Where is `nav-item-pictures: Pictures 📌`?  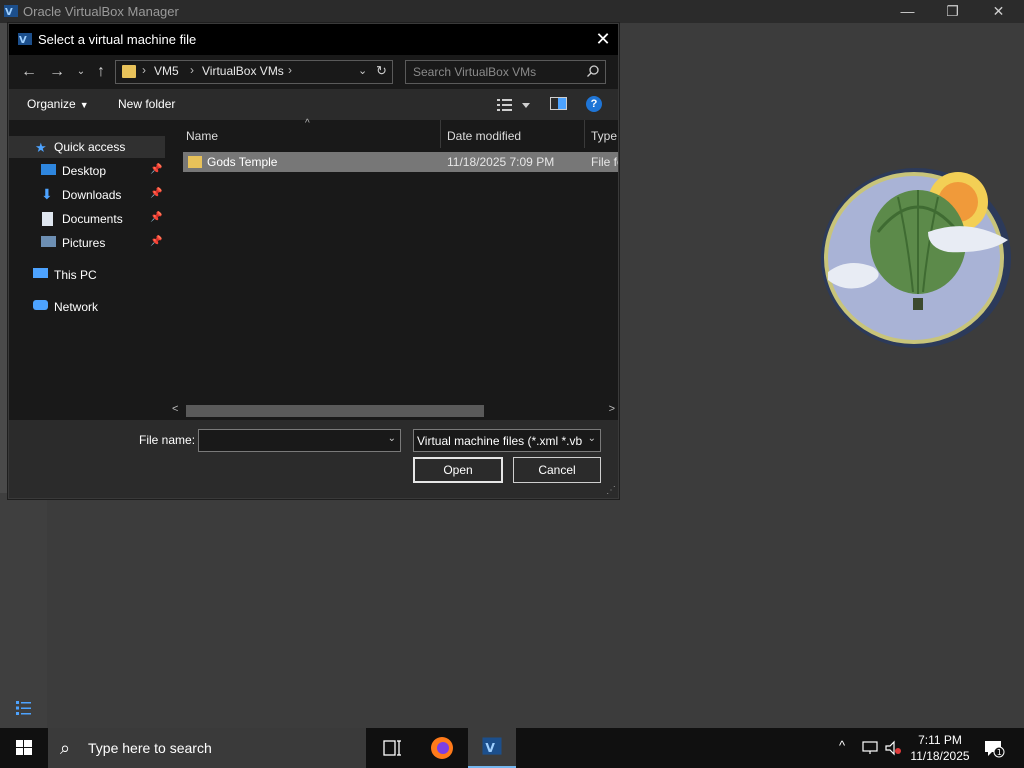
nav-item-pictures: Pictures 📌 is located at coordinates (87, 243).